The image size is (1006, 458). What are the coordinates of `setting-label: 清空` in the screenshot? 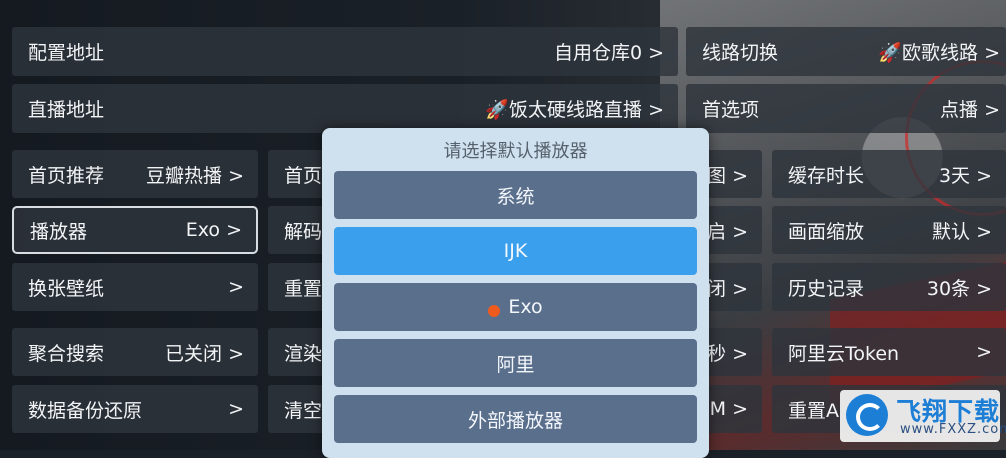 It's located at (303, 410).